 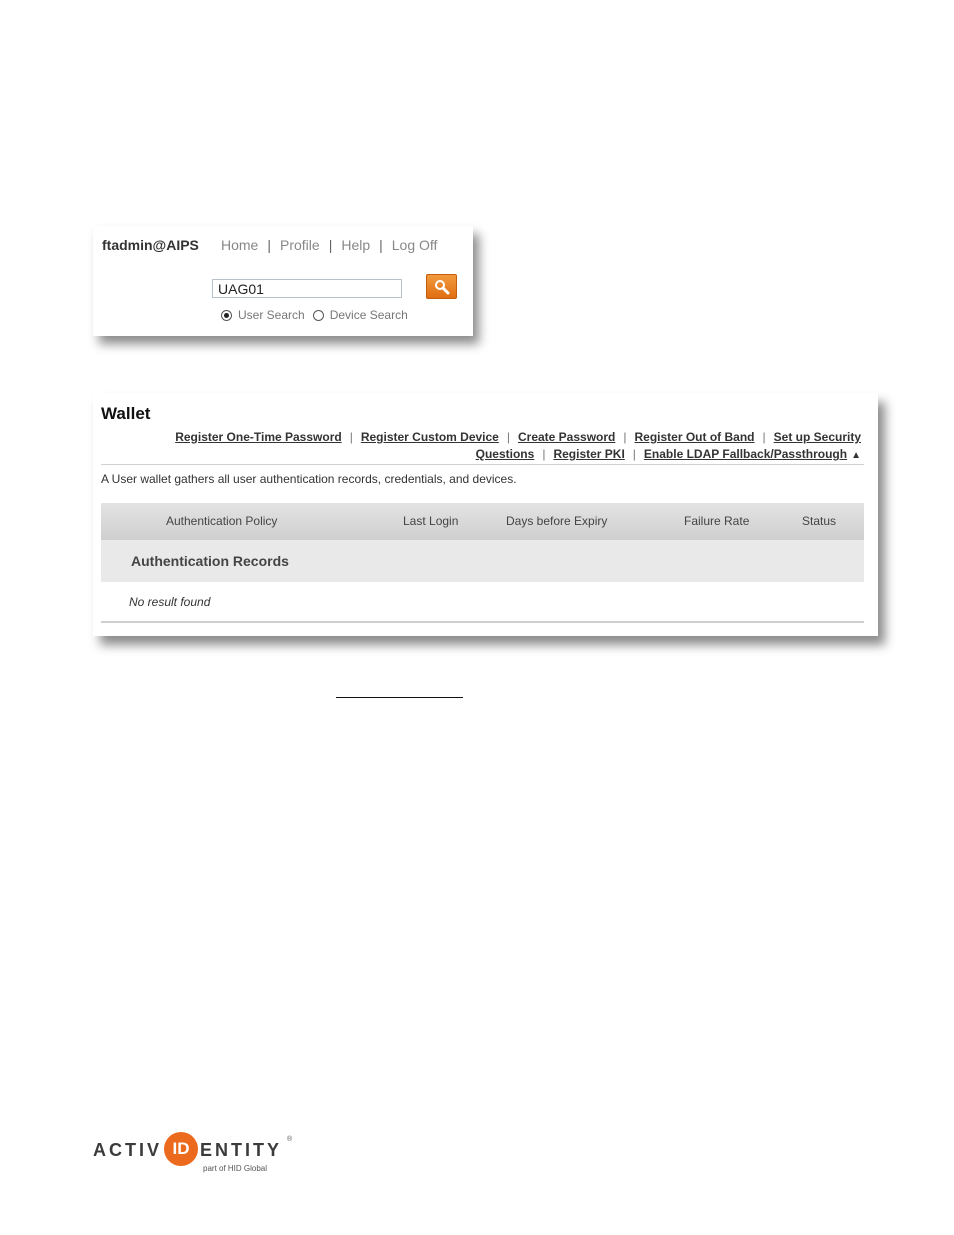 What do you see at coordinates (239, 245) in the screenshot?
I see `nav-home-link: Home` at bounding box center [239, 245].